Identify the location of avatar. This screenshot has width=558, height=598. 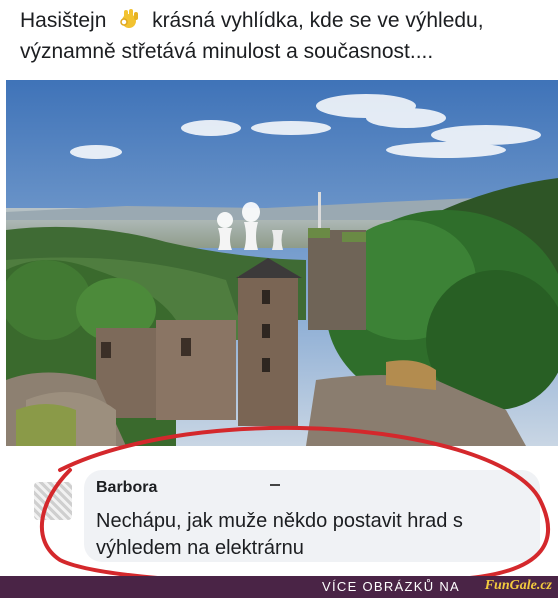
(53, 501).